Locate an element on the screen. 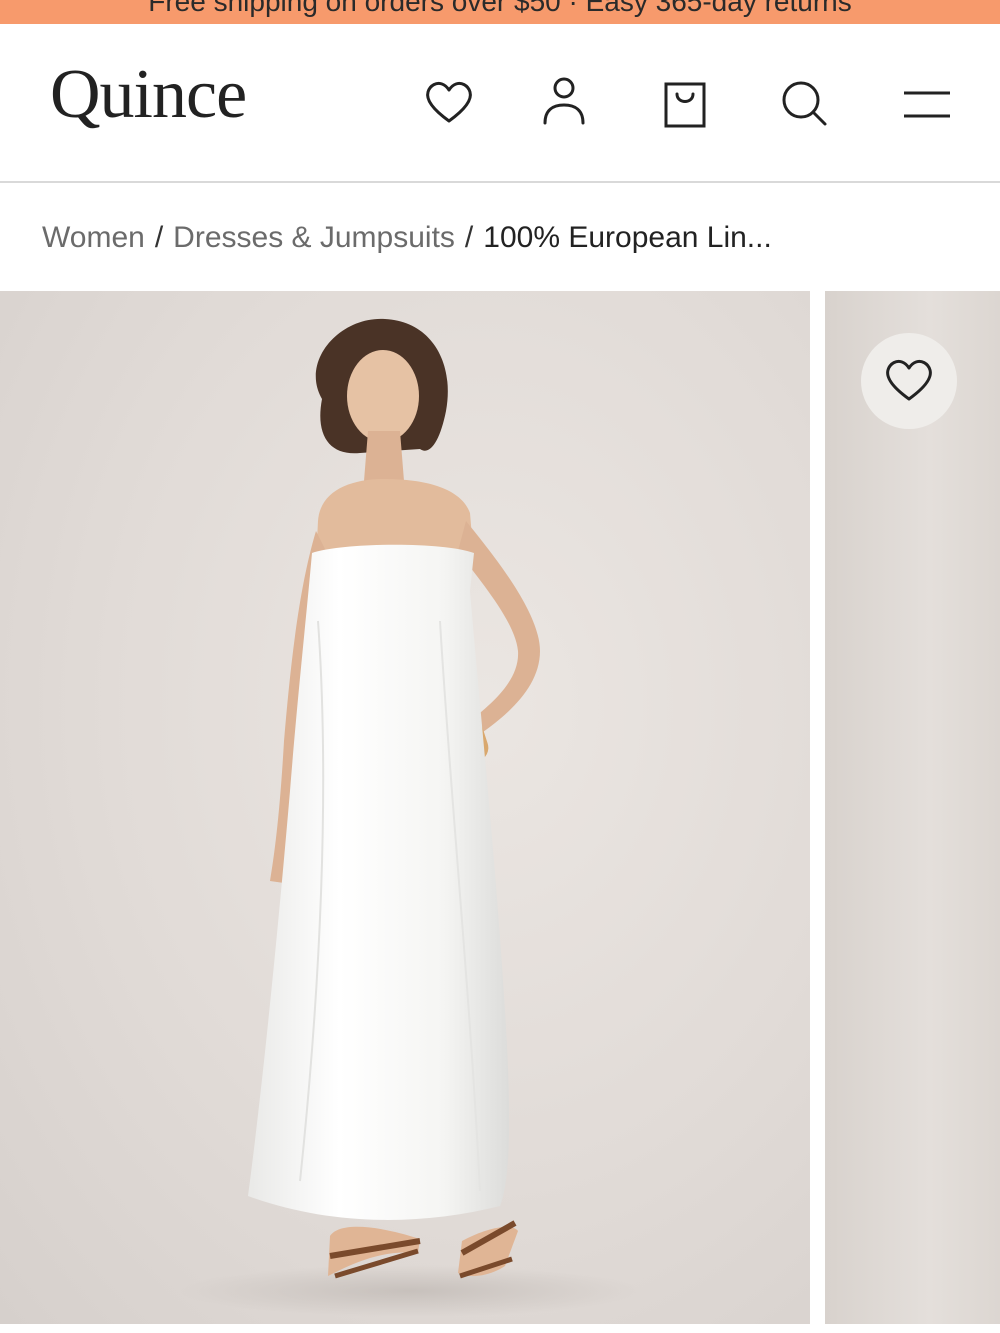 The height and width of the screenshot is (1333, 1000). account-icon is located at coordinates (564, 101).